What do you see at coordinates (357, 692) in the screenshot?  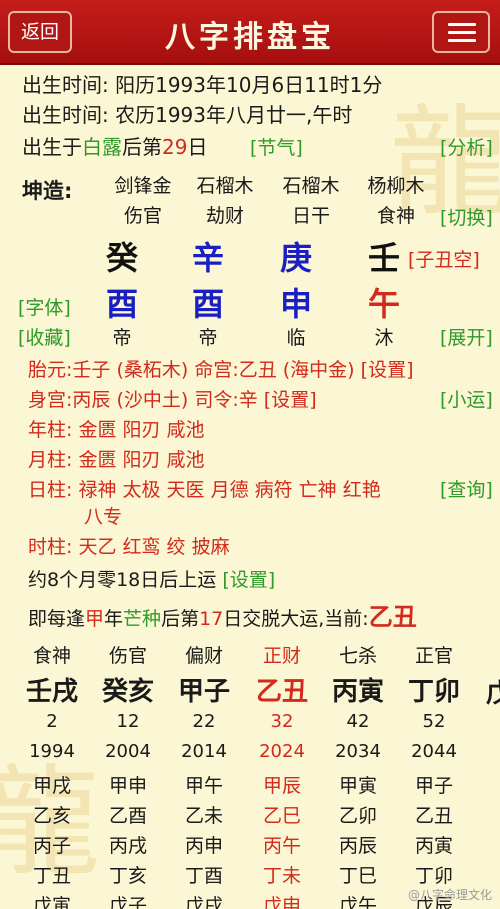 I see `dayun-pillar: 丙寅` at bounding box center [357, 692].